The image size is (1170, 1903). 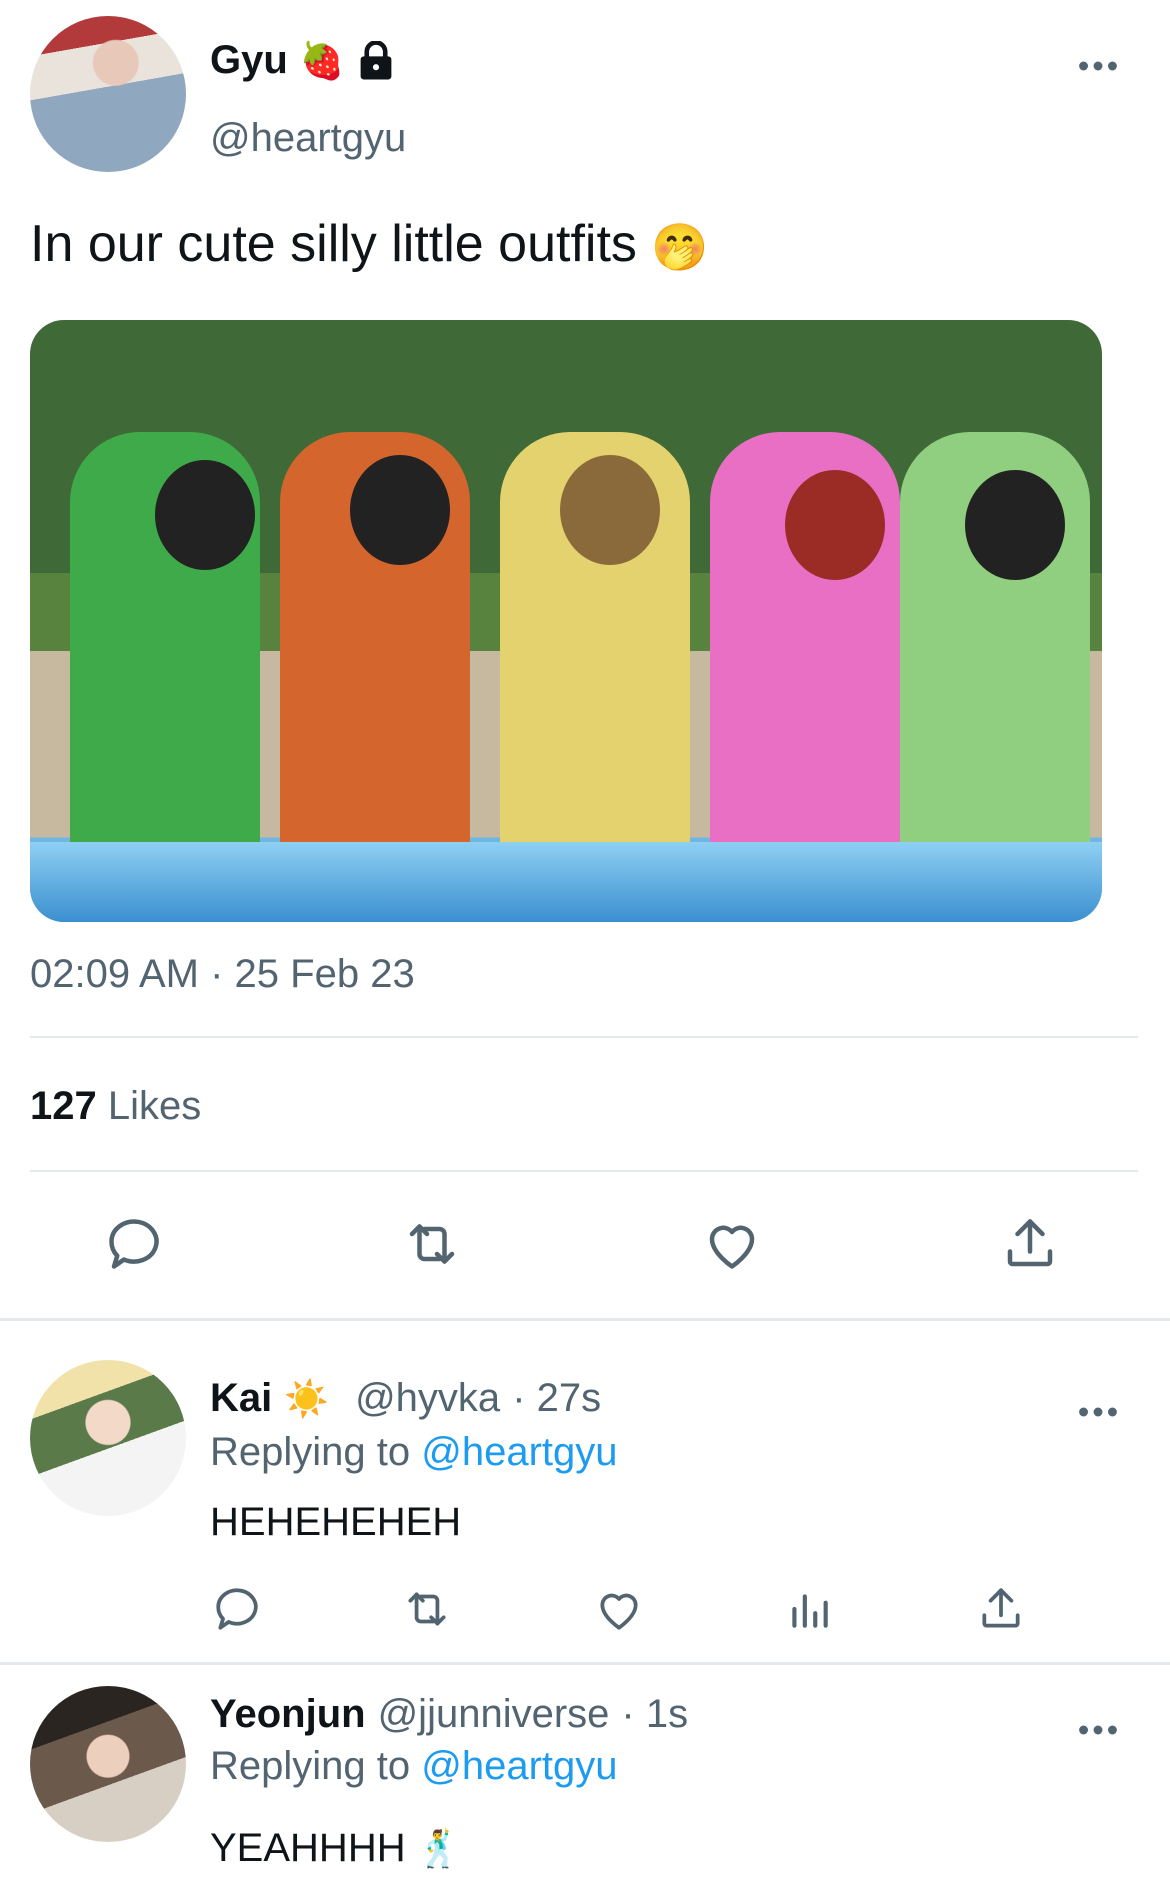 I want to click on dancer-emoji: 🕺, so click(x=439, y=1848).